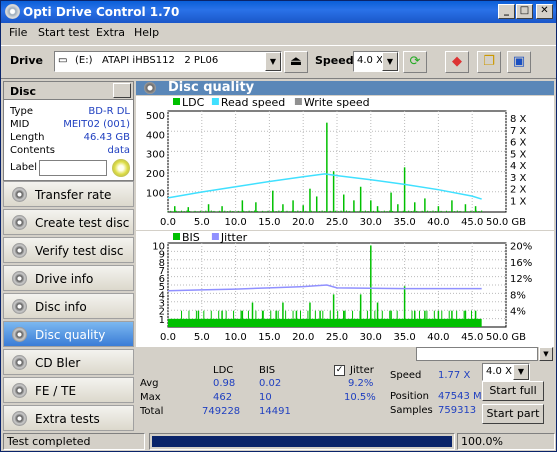 The width and height of the screenshot is (557, 452). I want to click on disc-row-mid: MID MEIT02 (001), so click(70, 124).